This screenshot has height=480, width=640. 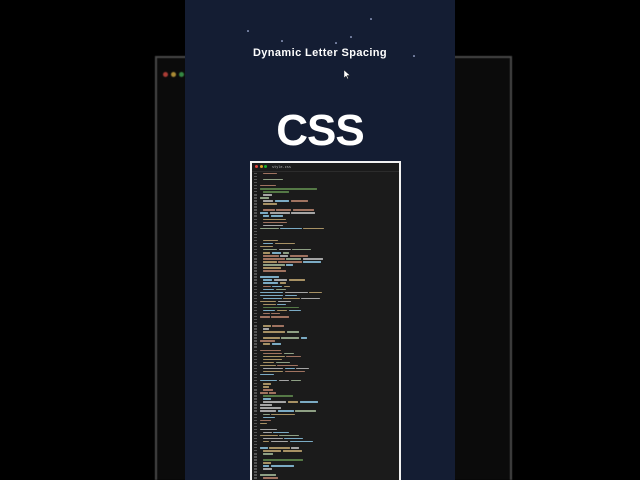 I want to click on background-line-gutter, so click(x=170, y=278).